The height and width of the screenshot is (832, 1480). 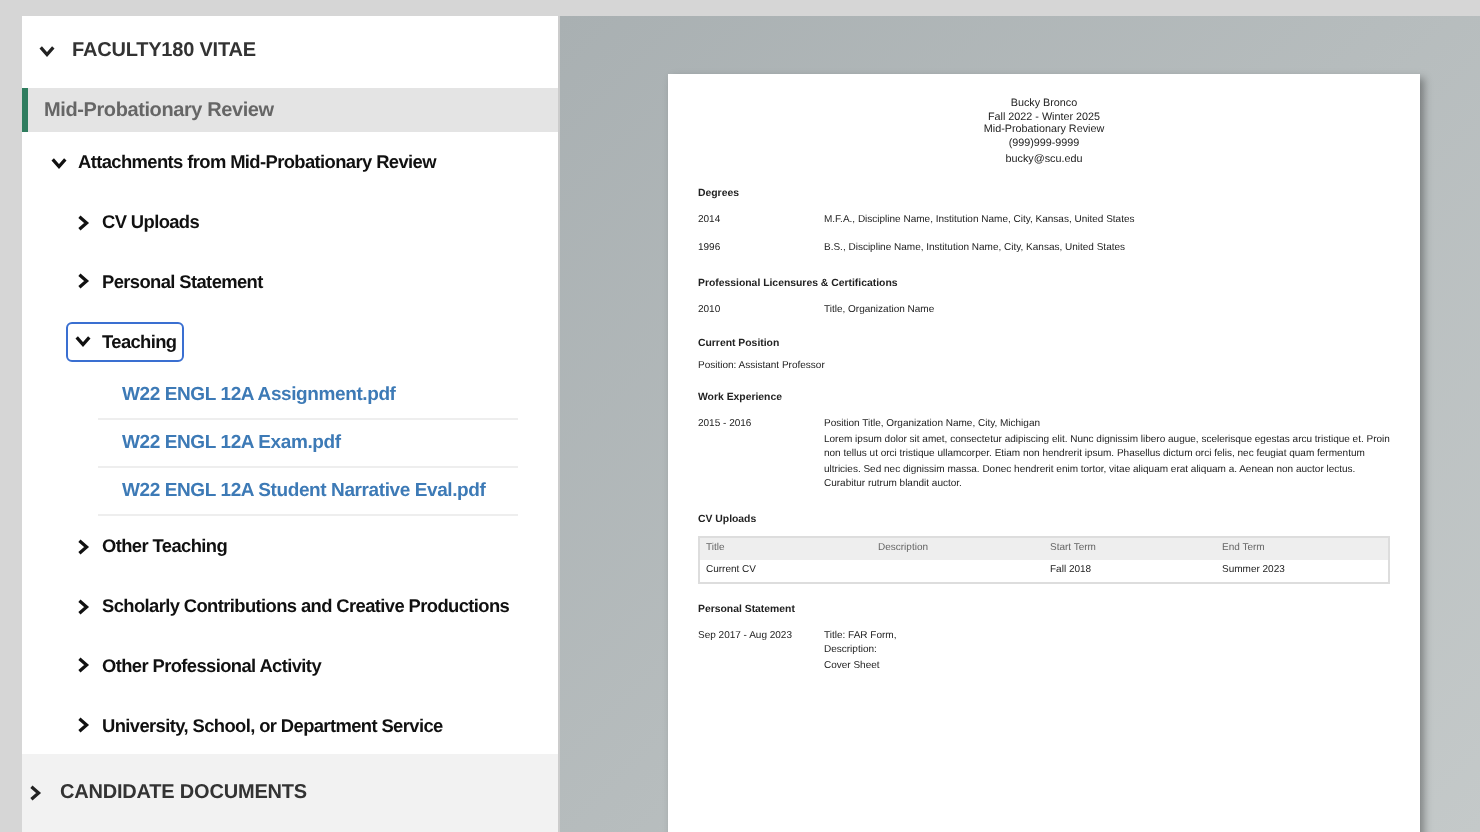 I want to click on file-link: W22 ENGL 12A Student Narrative Eval.pdf, so click(x=304, y=491).